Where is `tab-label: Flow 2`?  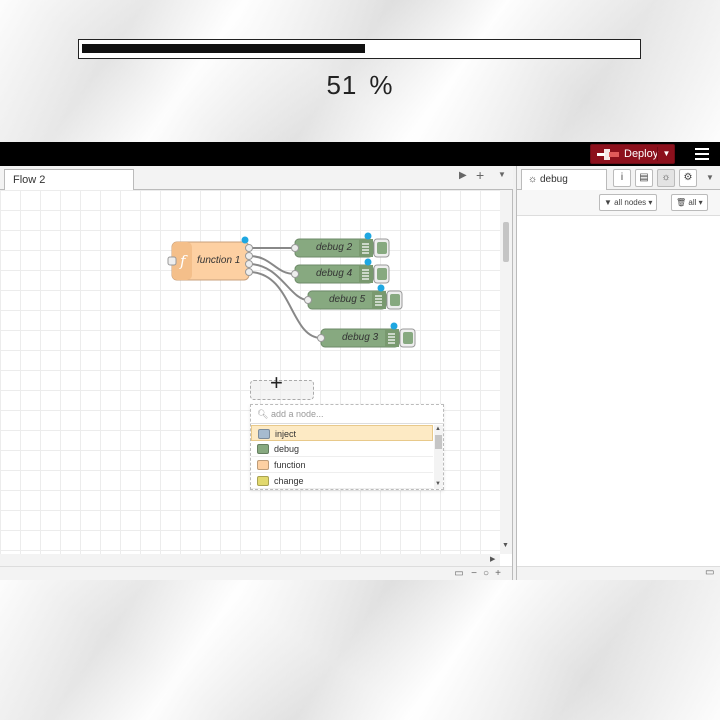 tab-label: Flow 2 is located at coordinates (29, 180).